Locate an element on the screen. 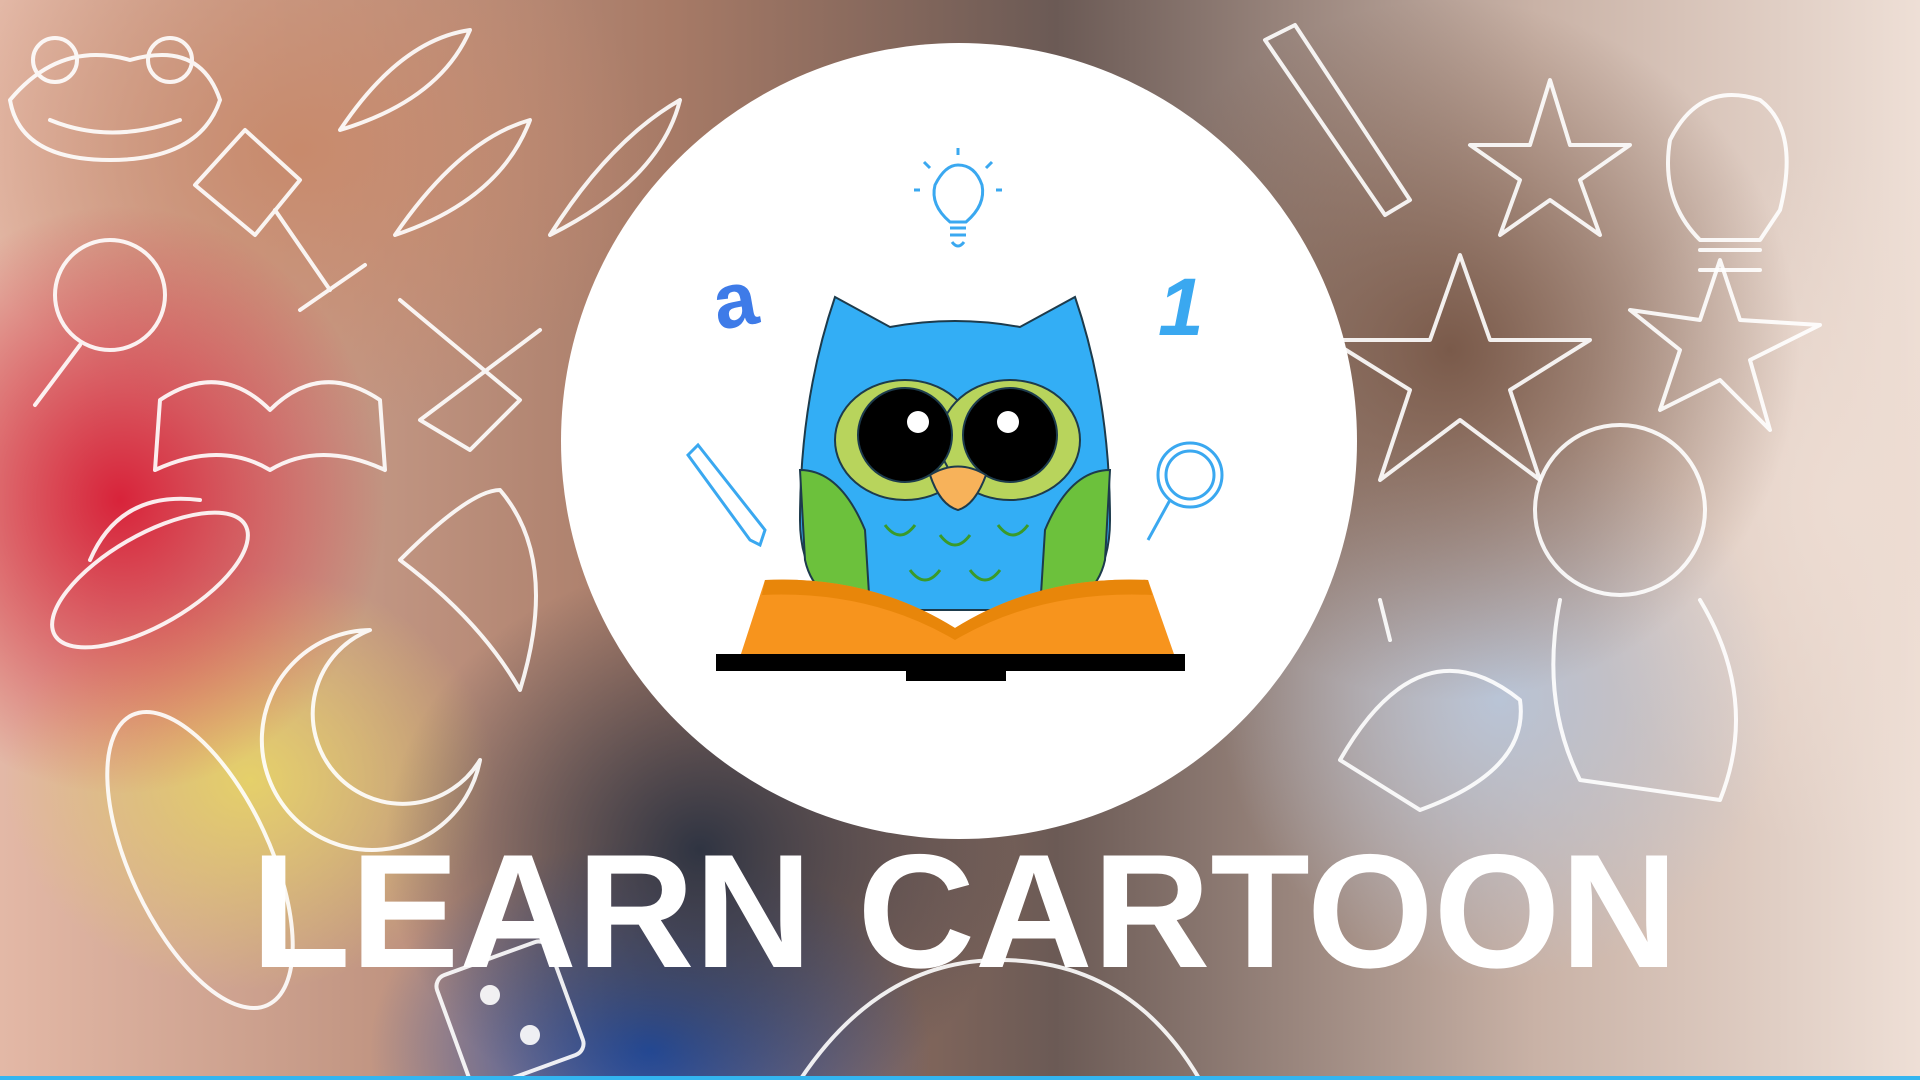 This screenshot has width=1920, height=1080. airplane-doodle-icon is located at coordinates (470, 375).